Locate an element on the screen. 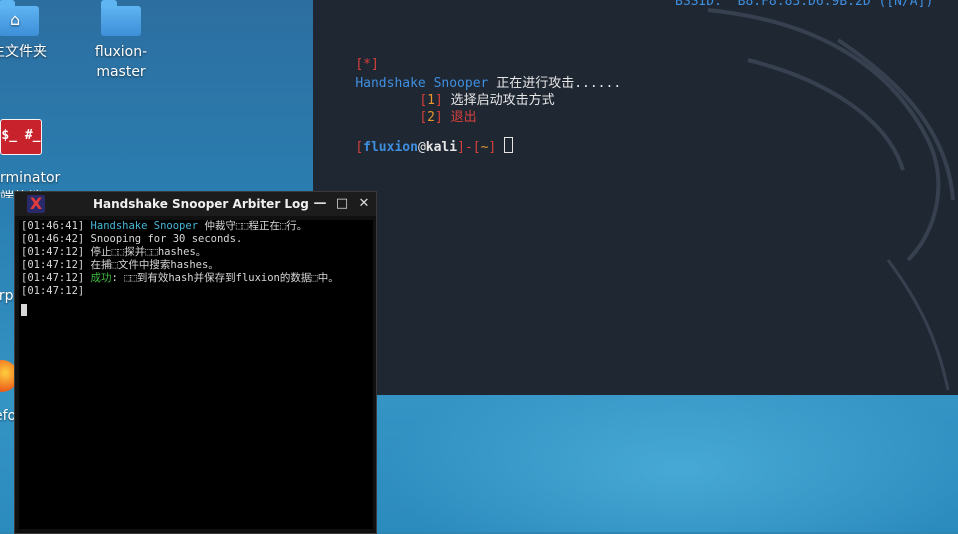 The width and height of the screenshot is (958, 534). maximize-icon: □ is located at coordinates (342, 204).